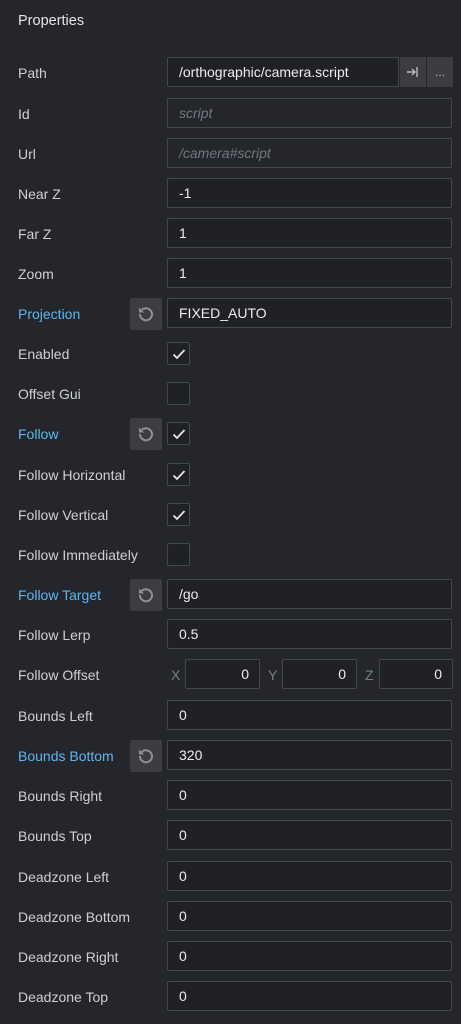  I want to click on x-axis-label: X, so click(176, 675).